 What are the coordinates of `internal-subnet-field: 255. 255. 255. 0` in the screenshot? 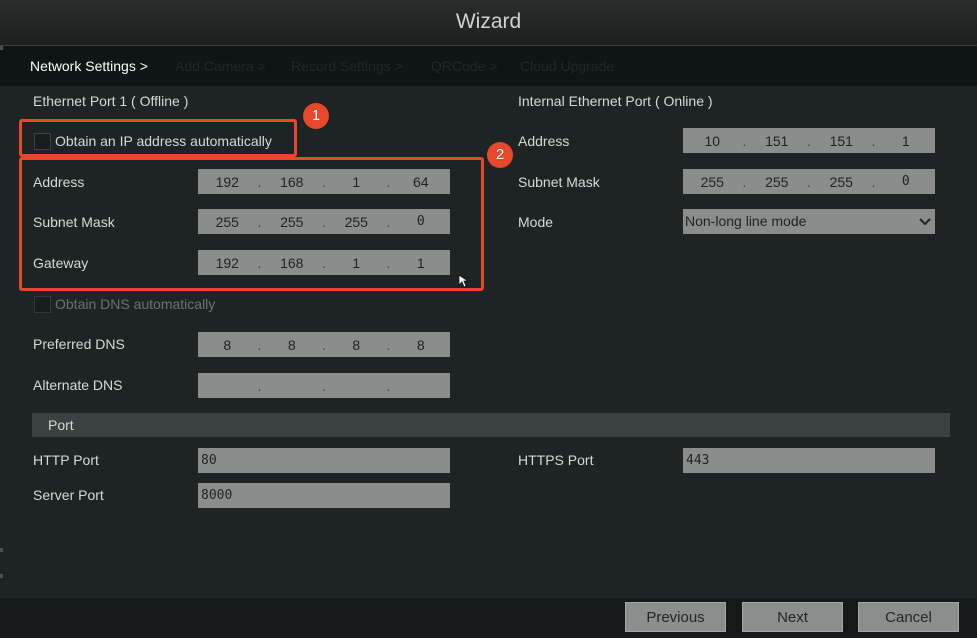 It's located at (809, 181).